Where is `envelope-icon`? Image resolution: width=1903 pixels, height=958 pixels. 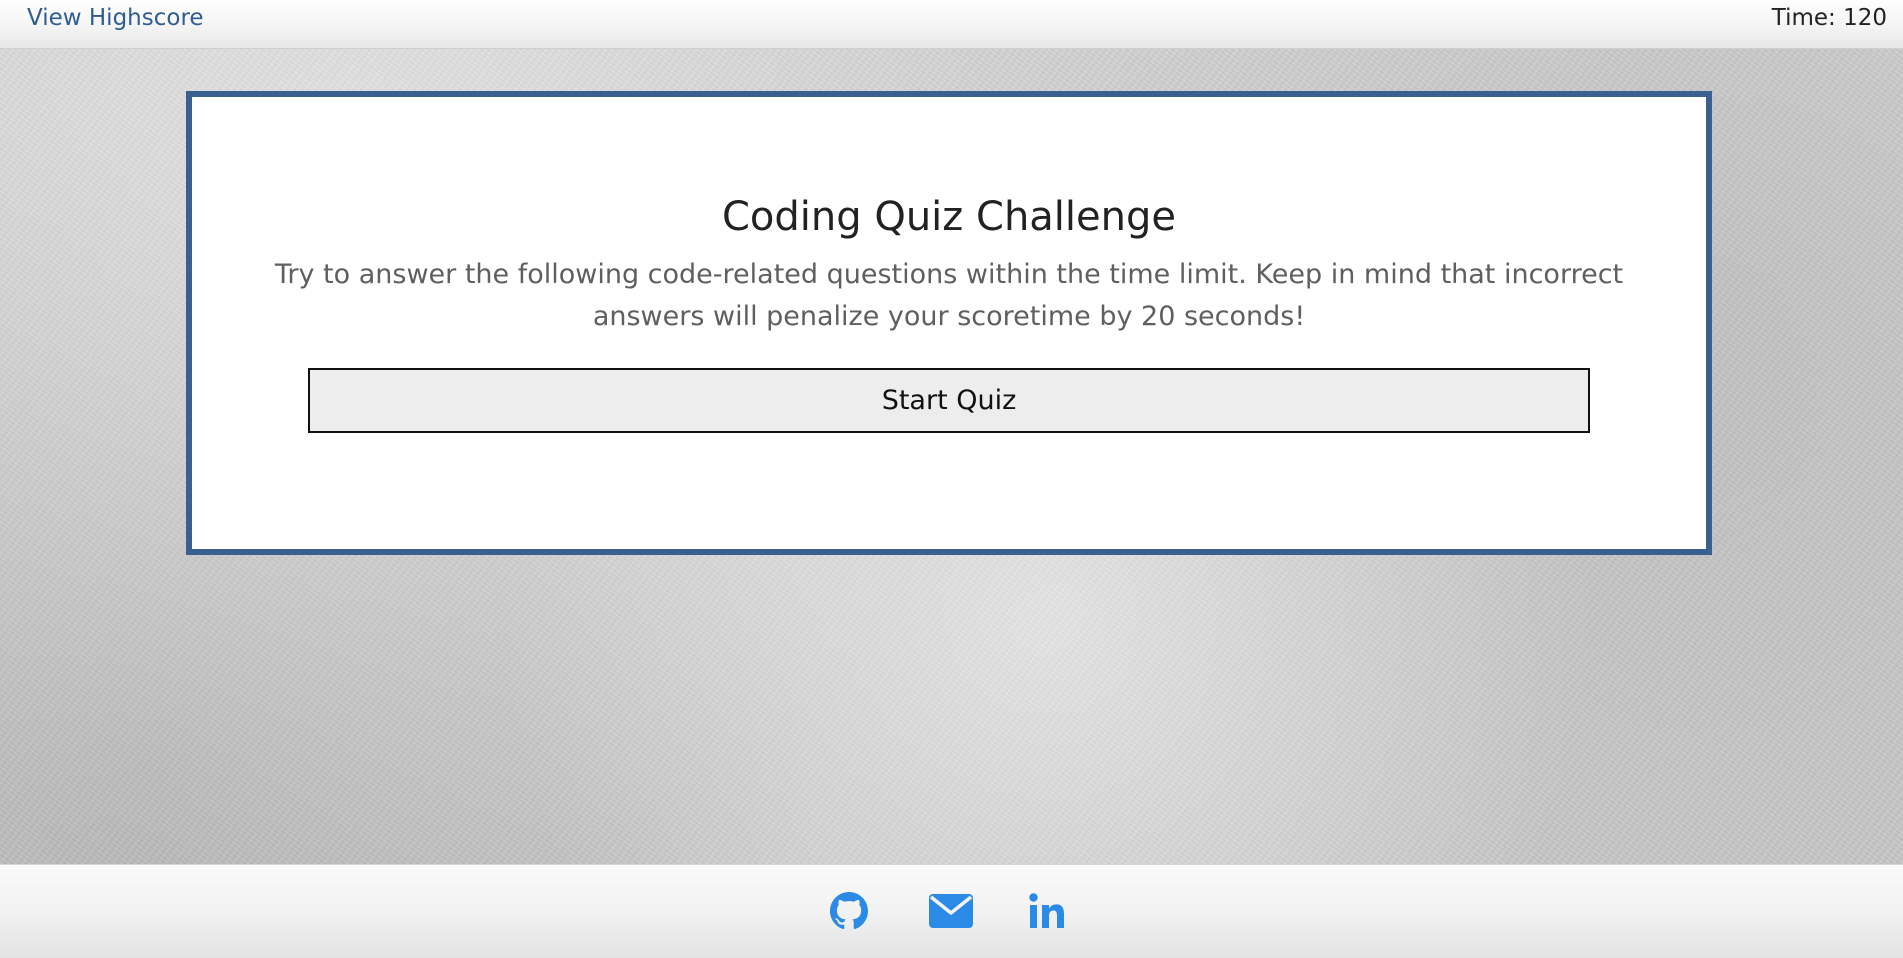 envelope-icon is located at coordinates (951, 911).